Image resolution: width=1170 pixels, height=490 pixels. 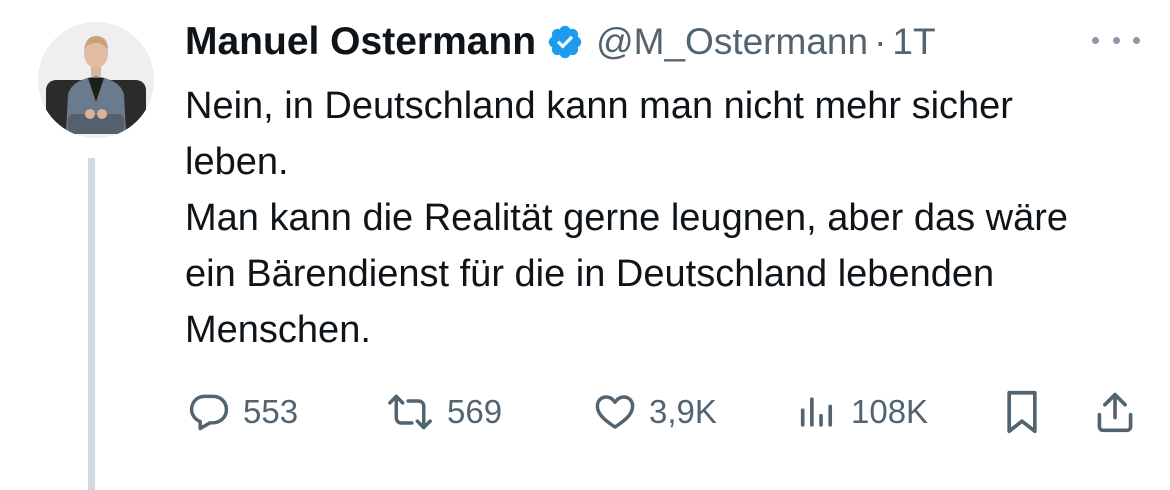 I want to click on avatar-photo, so click(x=96, y=80).